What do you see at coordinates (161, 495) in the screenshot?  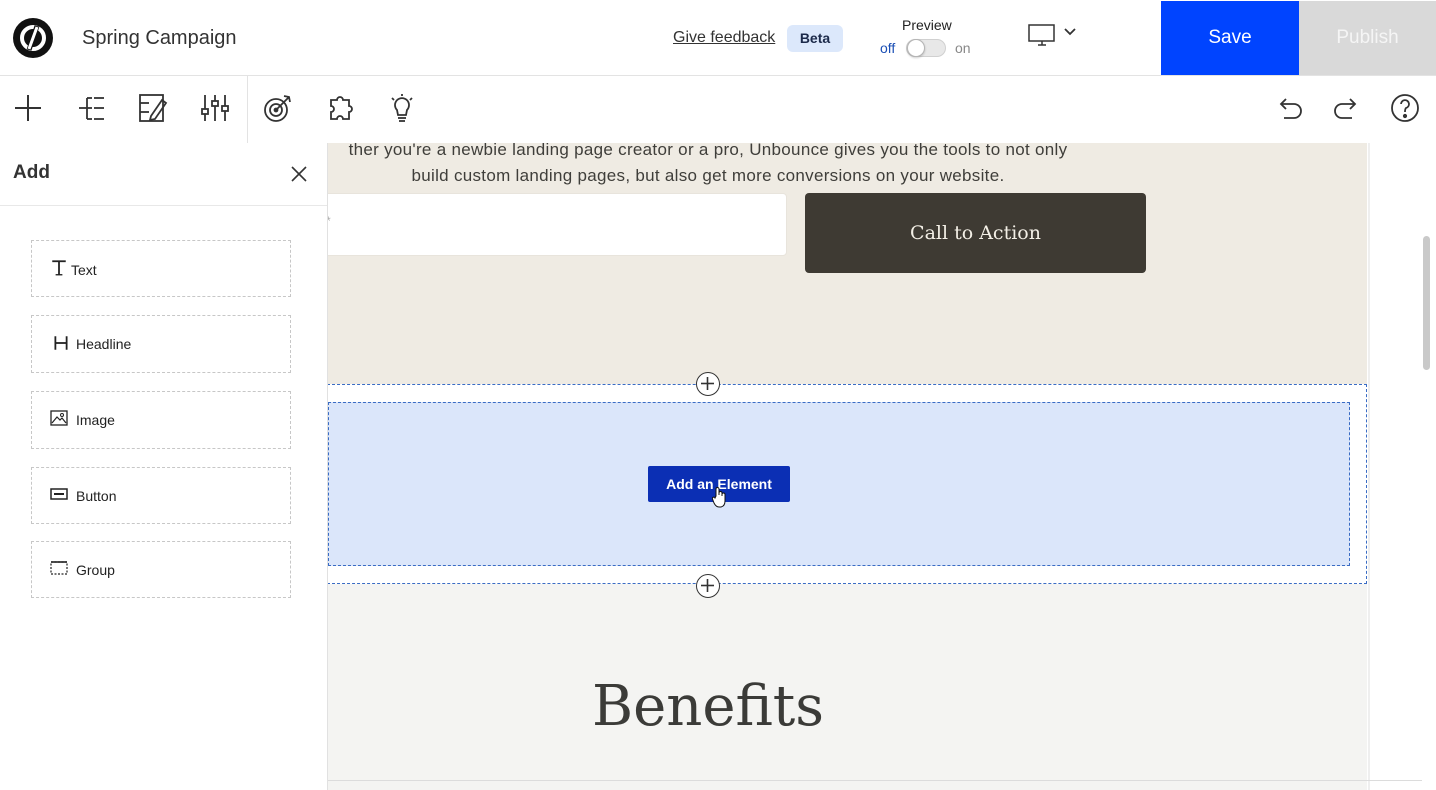 I see `add-item-button: Button` at bounding box center [161, 495].